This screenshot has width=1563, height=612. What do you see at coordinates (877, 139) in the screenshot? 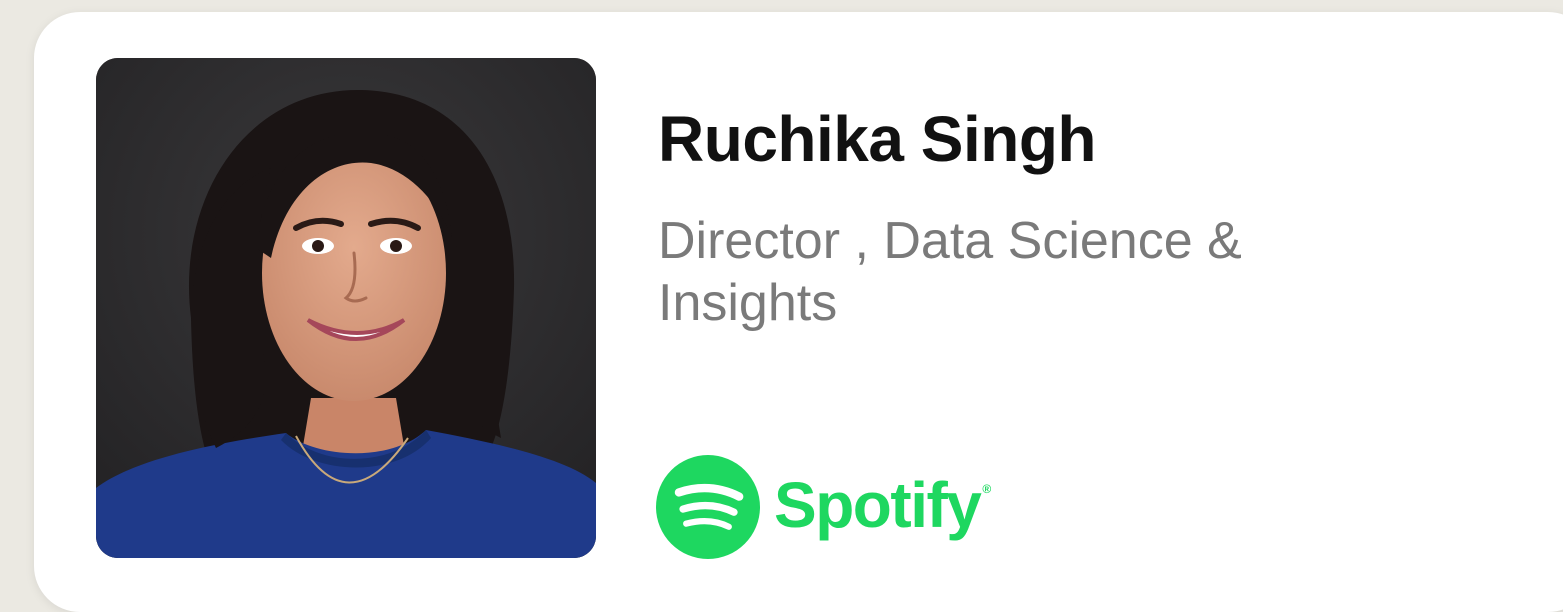
I see `profile-name: Ruchika Singh` at bounding box center [877, 139].